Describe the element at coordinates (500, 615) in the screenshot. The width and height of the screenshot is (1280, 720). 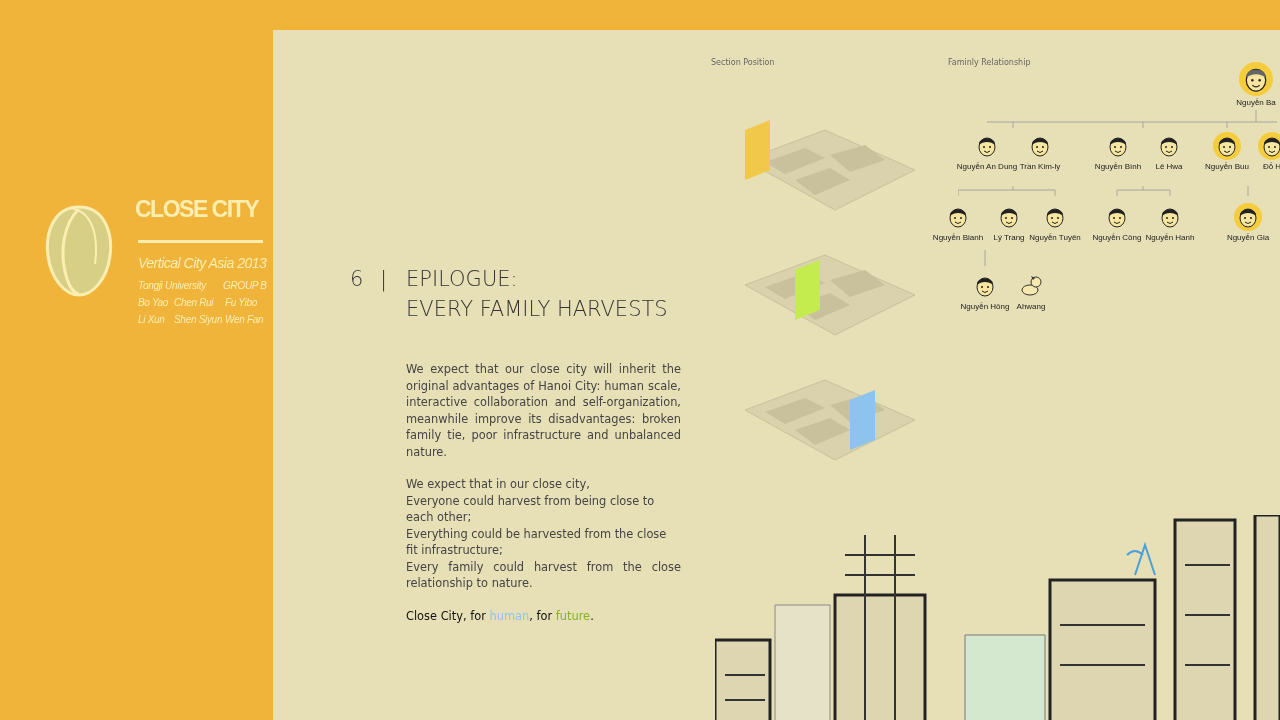
I see `closing-line: Close City, for human, for future.` at that location.